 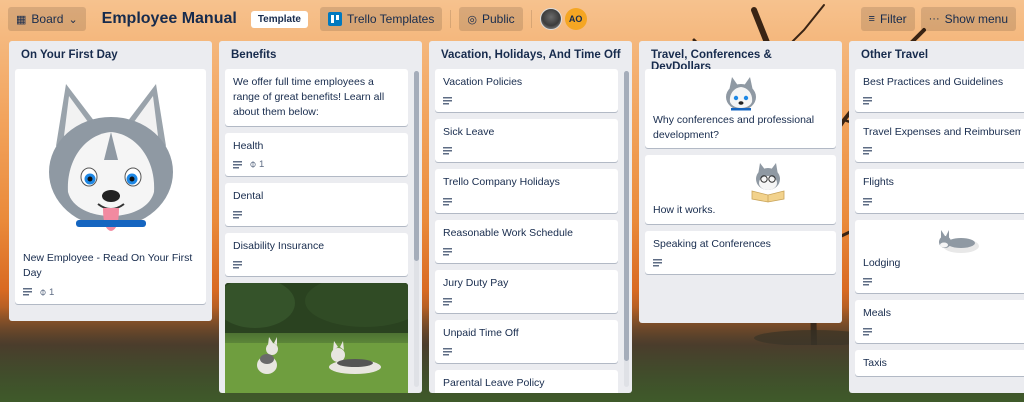 What do you see at coordinates (110, 159) in the screenshot?
I see `husky-cover-image` at bounding box center [110, 159].